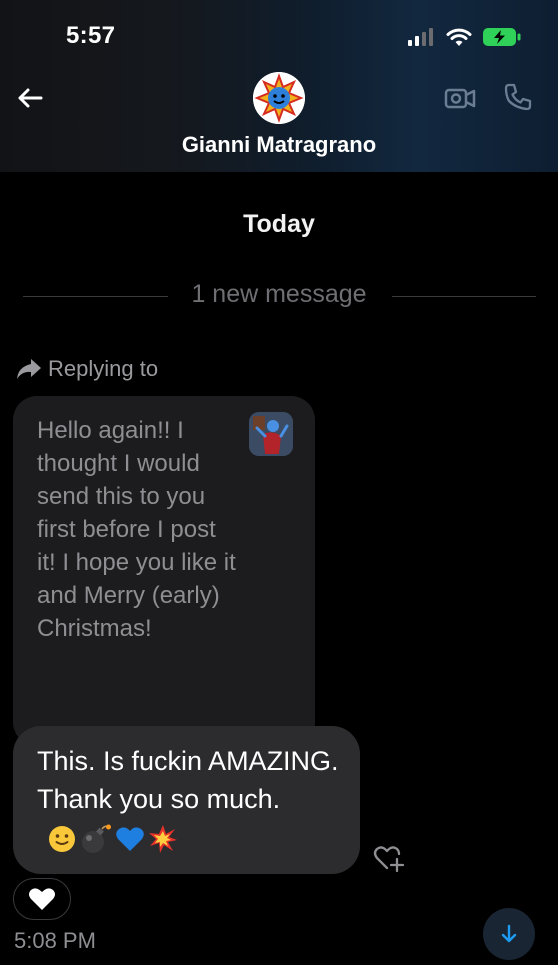  I want to click on cellular-signal-icon, so click(420, 37).